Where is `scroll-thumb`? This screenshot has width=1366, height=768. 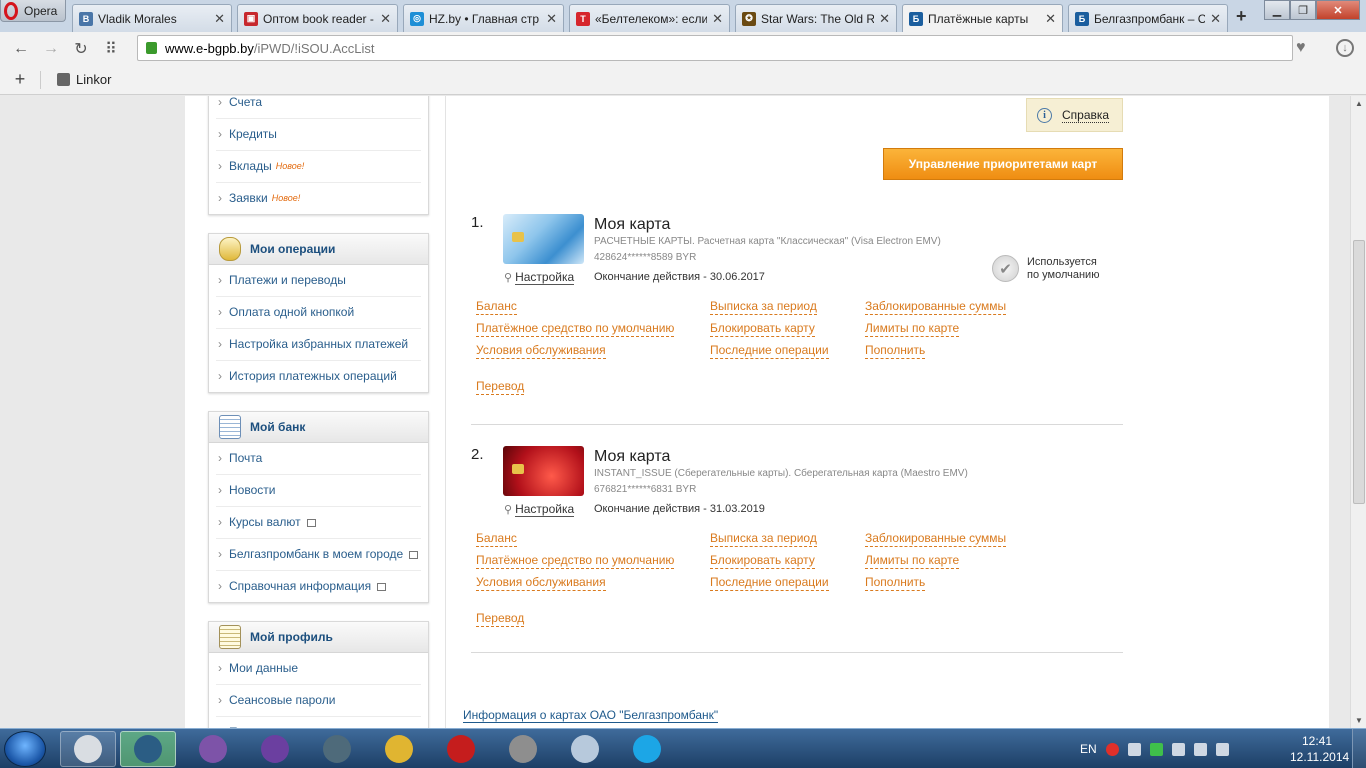 scroll-thumb is located at coordinates (1359, 372).